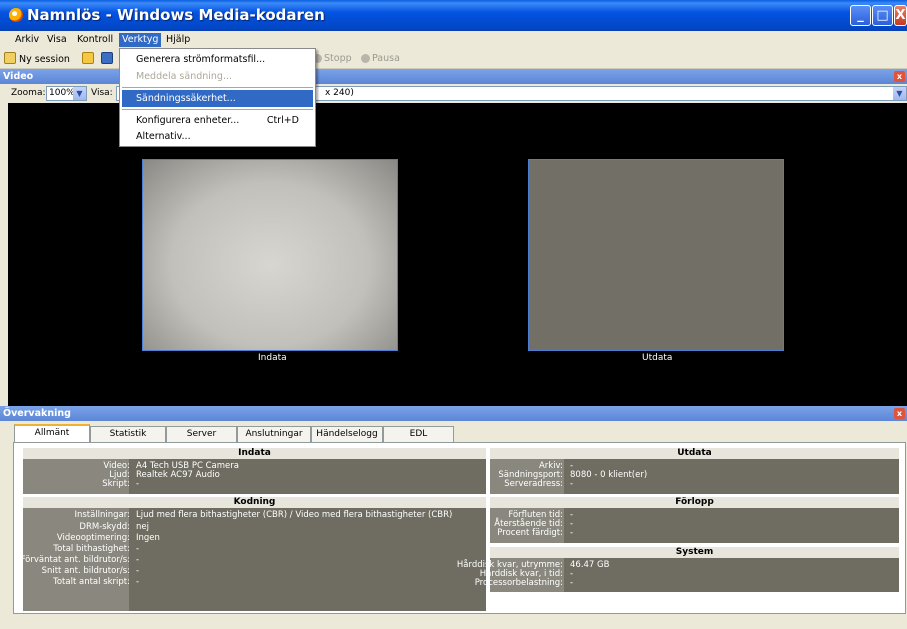 The width and height of the screenshot is (907, 629). Describe the element at coordinates (657, 358) in the screenshot. I see `output-caption: Utdata` at that location.